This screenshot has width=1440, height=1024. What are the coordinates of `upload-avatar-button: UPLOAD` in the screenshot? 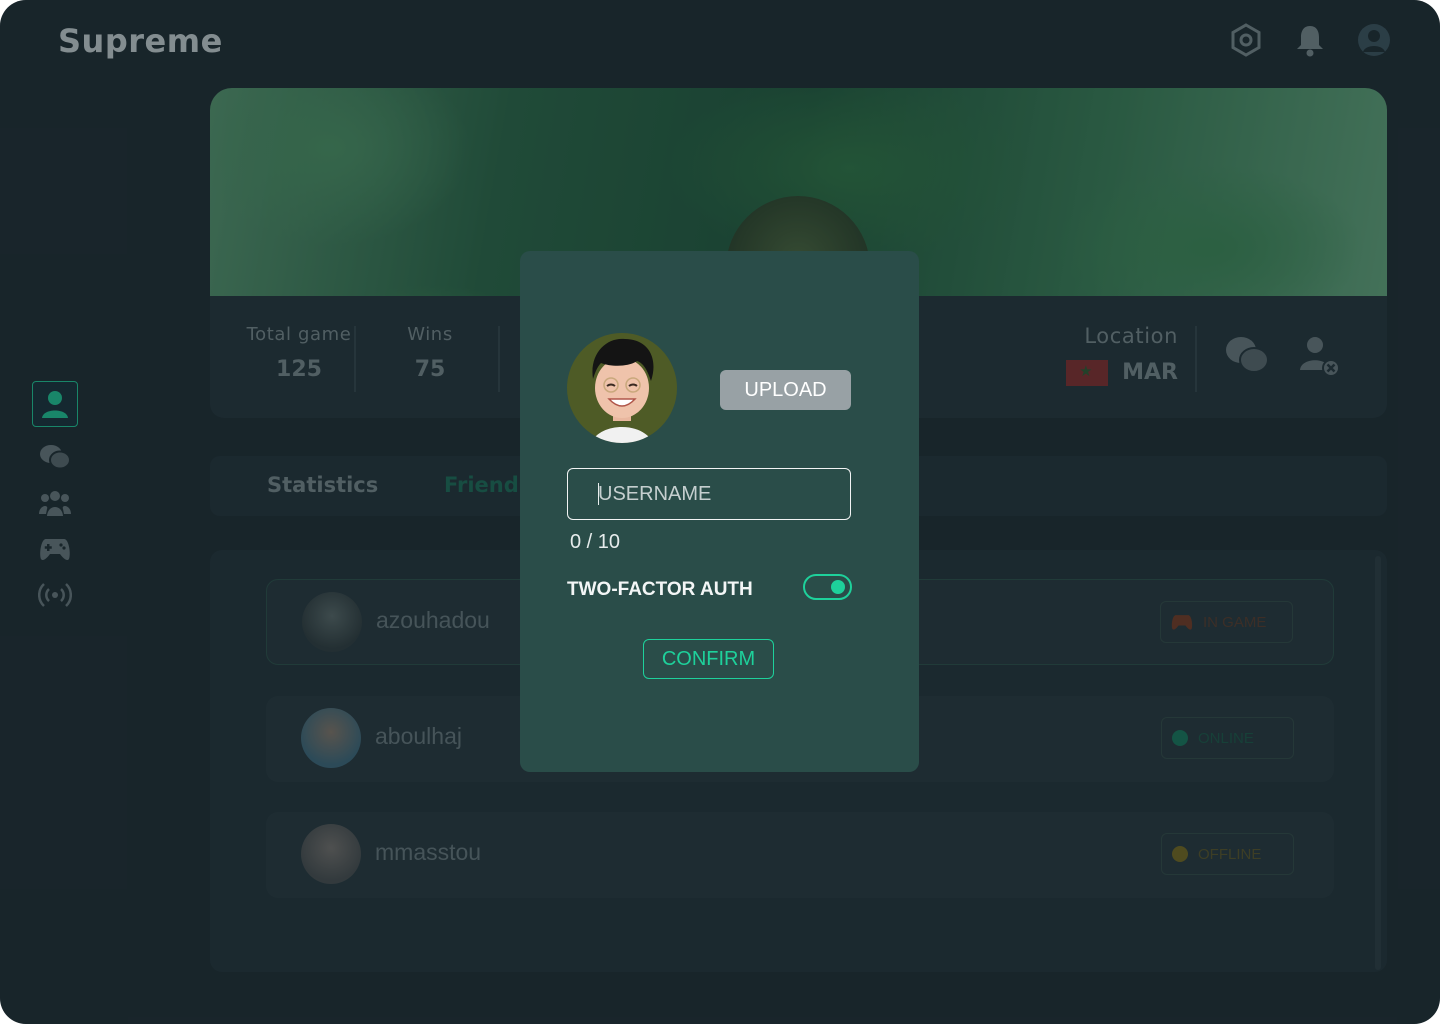 It's located at (785, 390).